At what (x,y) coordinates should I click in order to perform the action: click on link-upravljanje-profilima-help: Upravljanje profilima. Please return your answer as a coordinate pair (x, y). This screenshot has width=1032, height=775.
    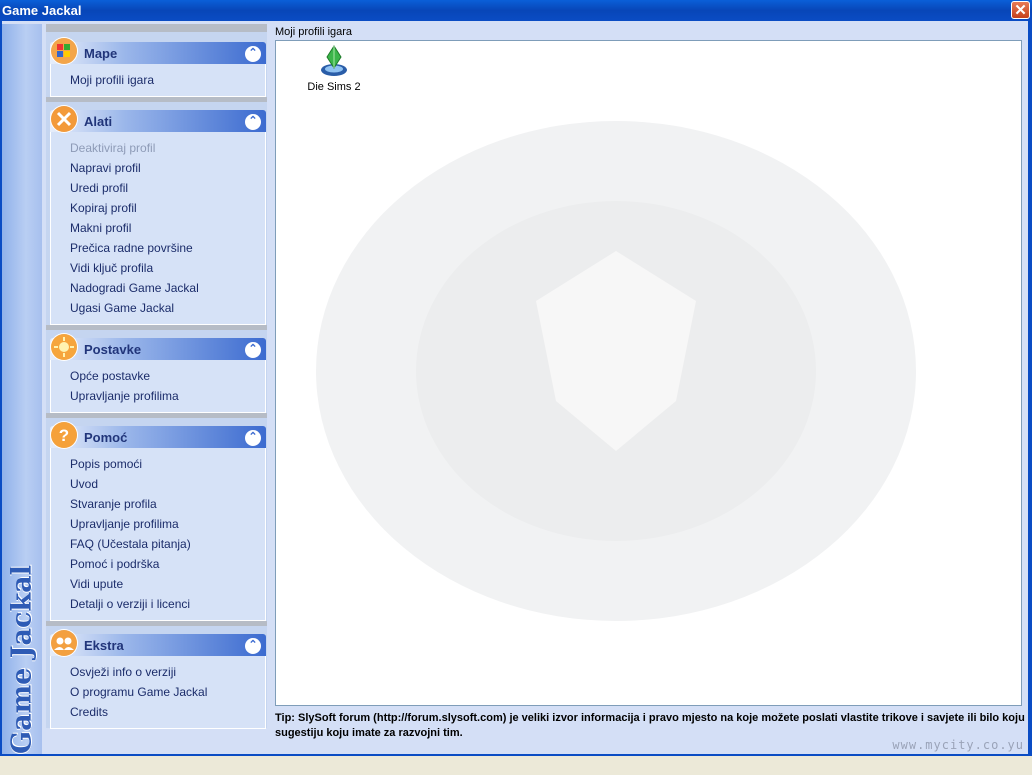
    Looking at the image, I should click on (158, 524).